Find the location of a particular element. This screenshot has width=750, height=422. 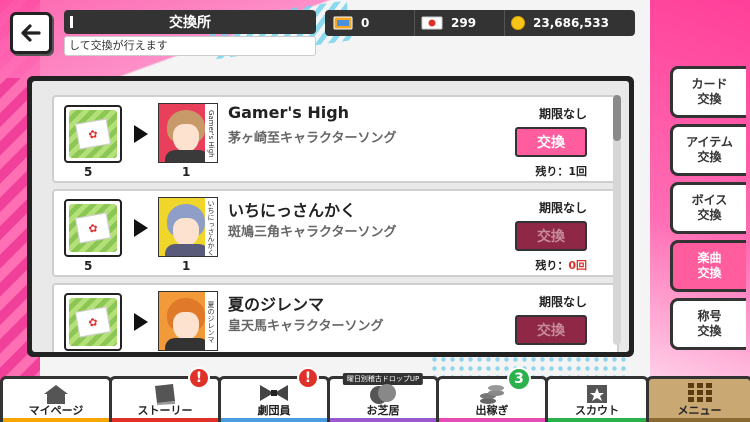

song-jacket: Gamer's High is located at coordinates (188, 133).